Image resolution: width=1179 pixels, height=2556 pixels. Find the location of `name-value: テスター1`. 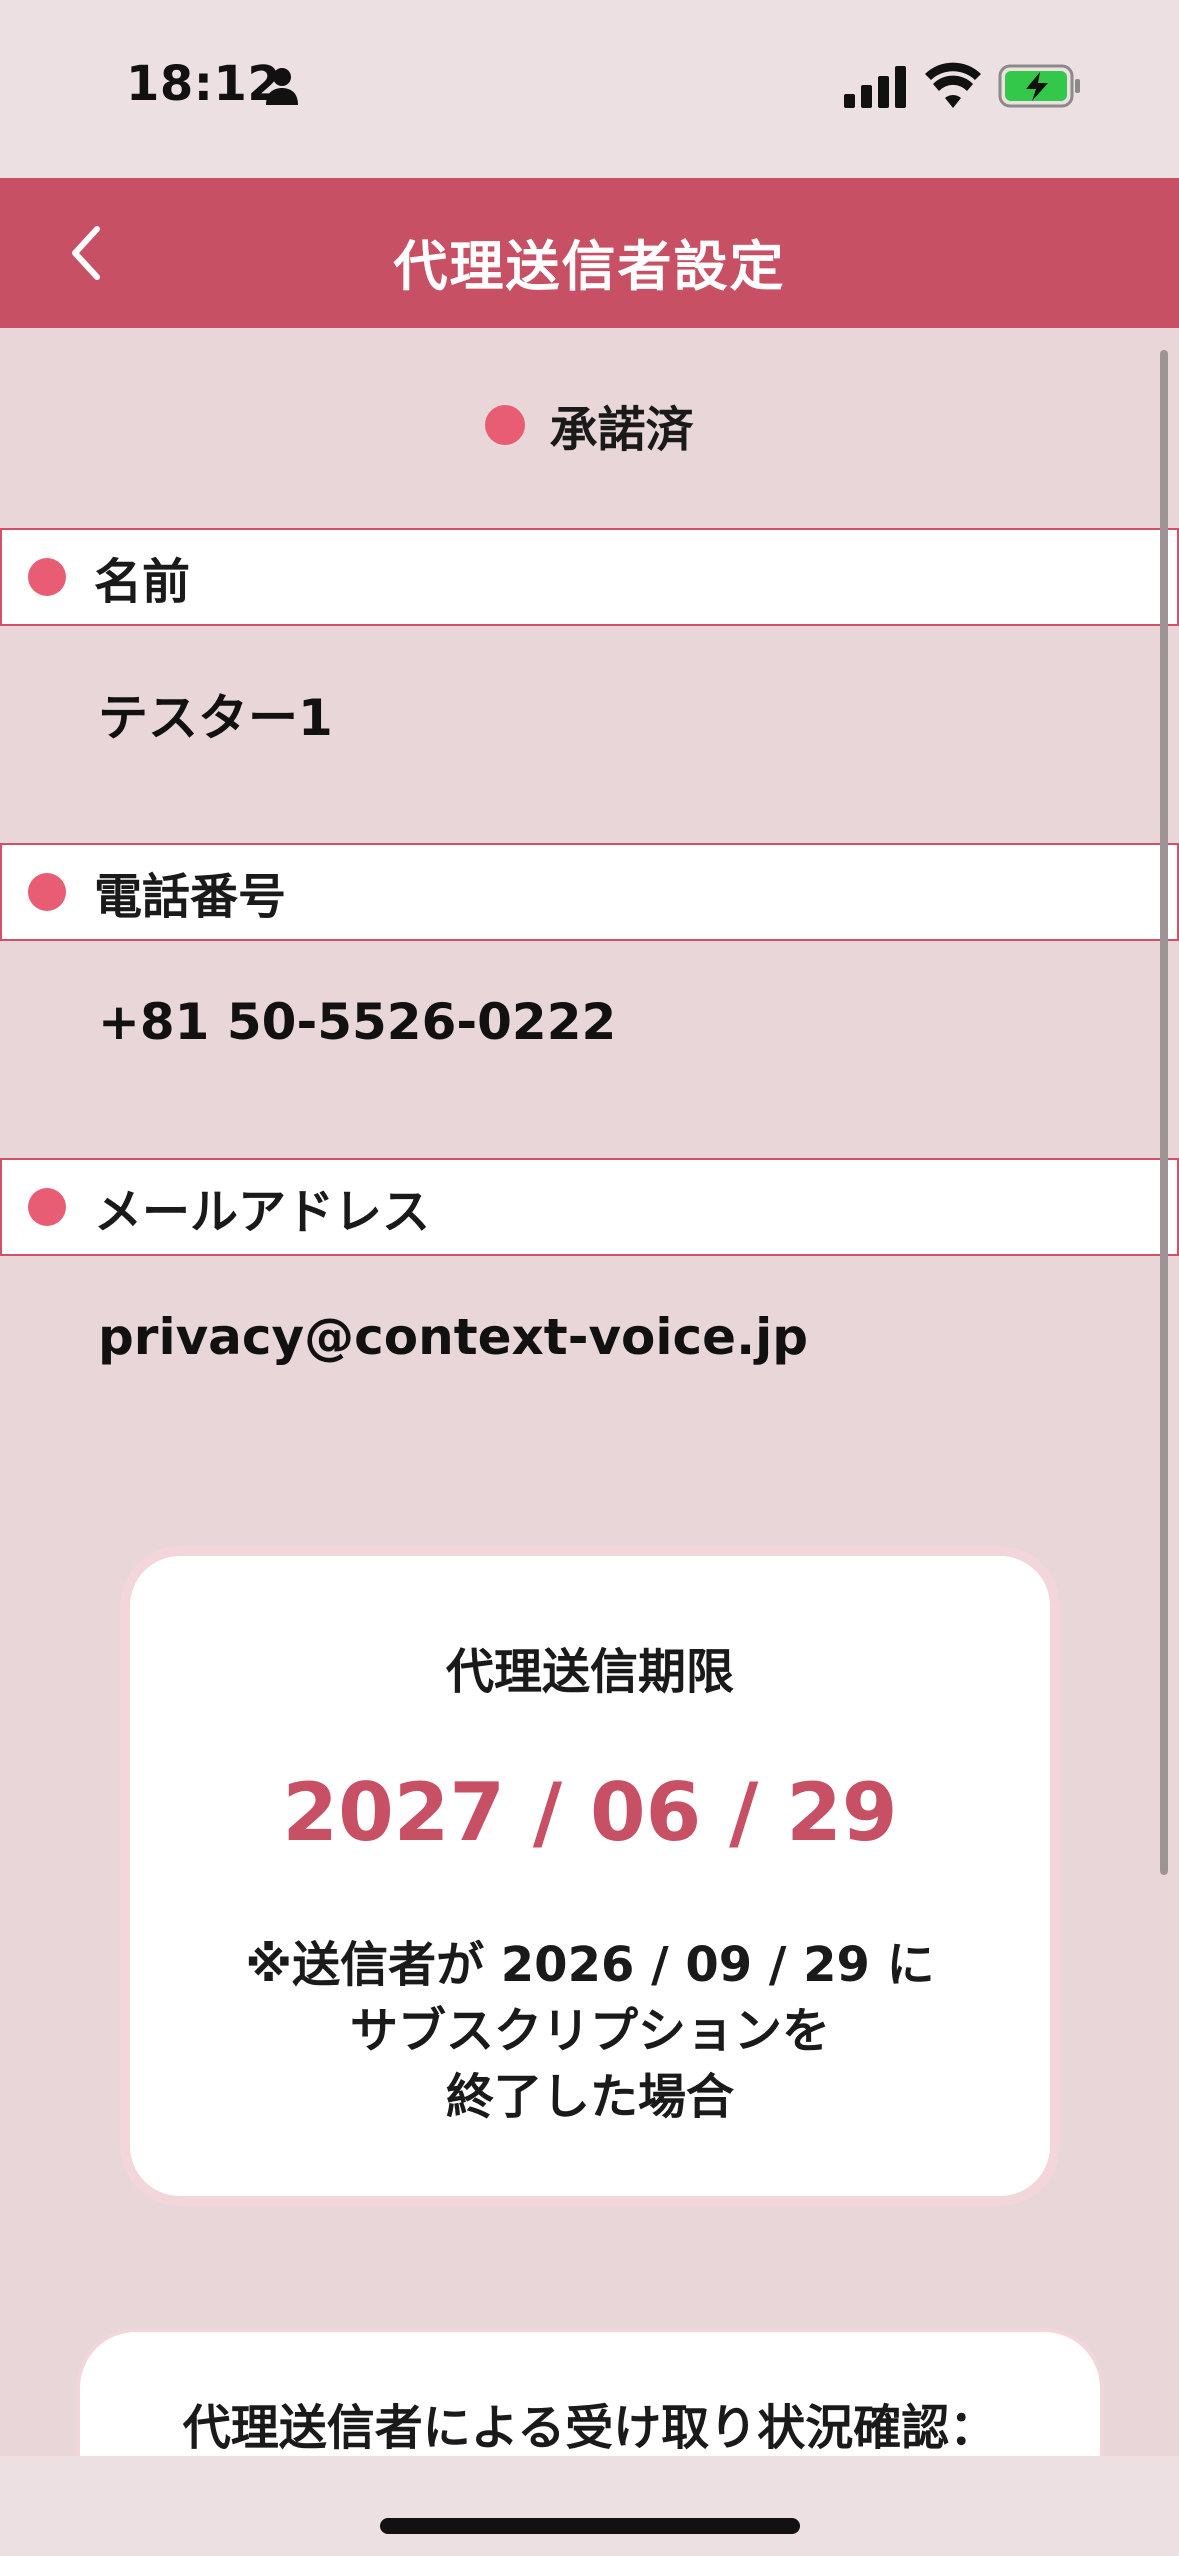

name-value: テスター1 is located at coordinates (215, 718).